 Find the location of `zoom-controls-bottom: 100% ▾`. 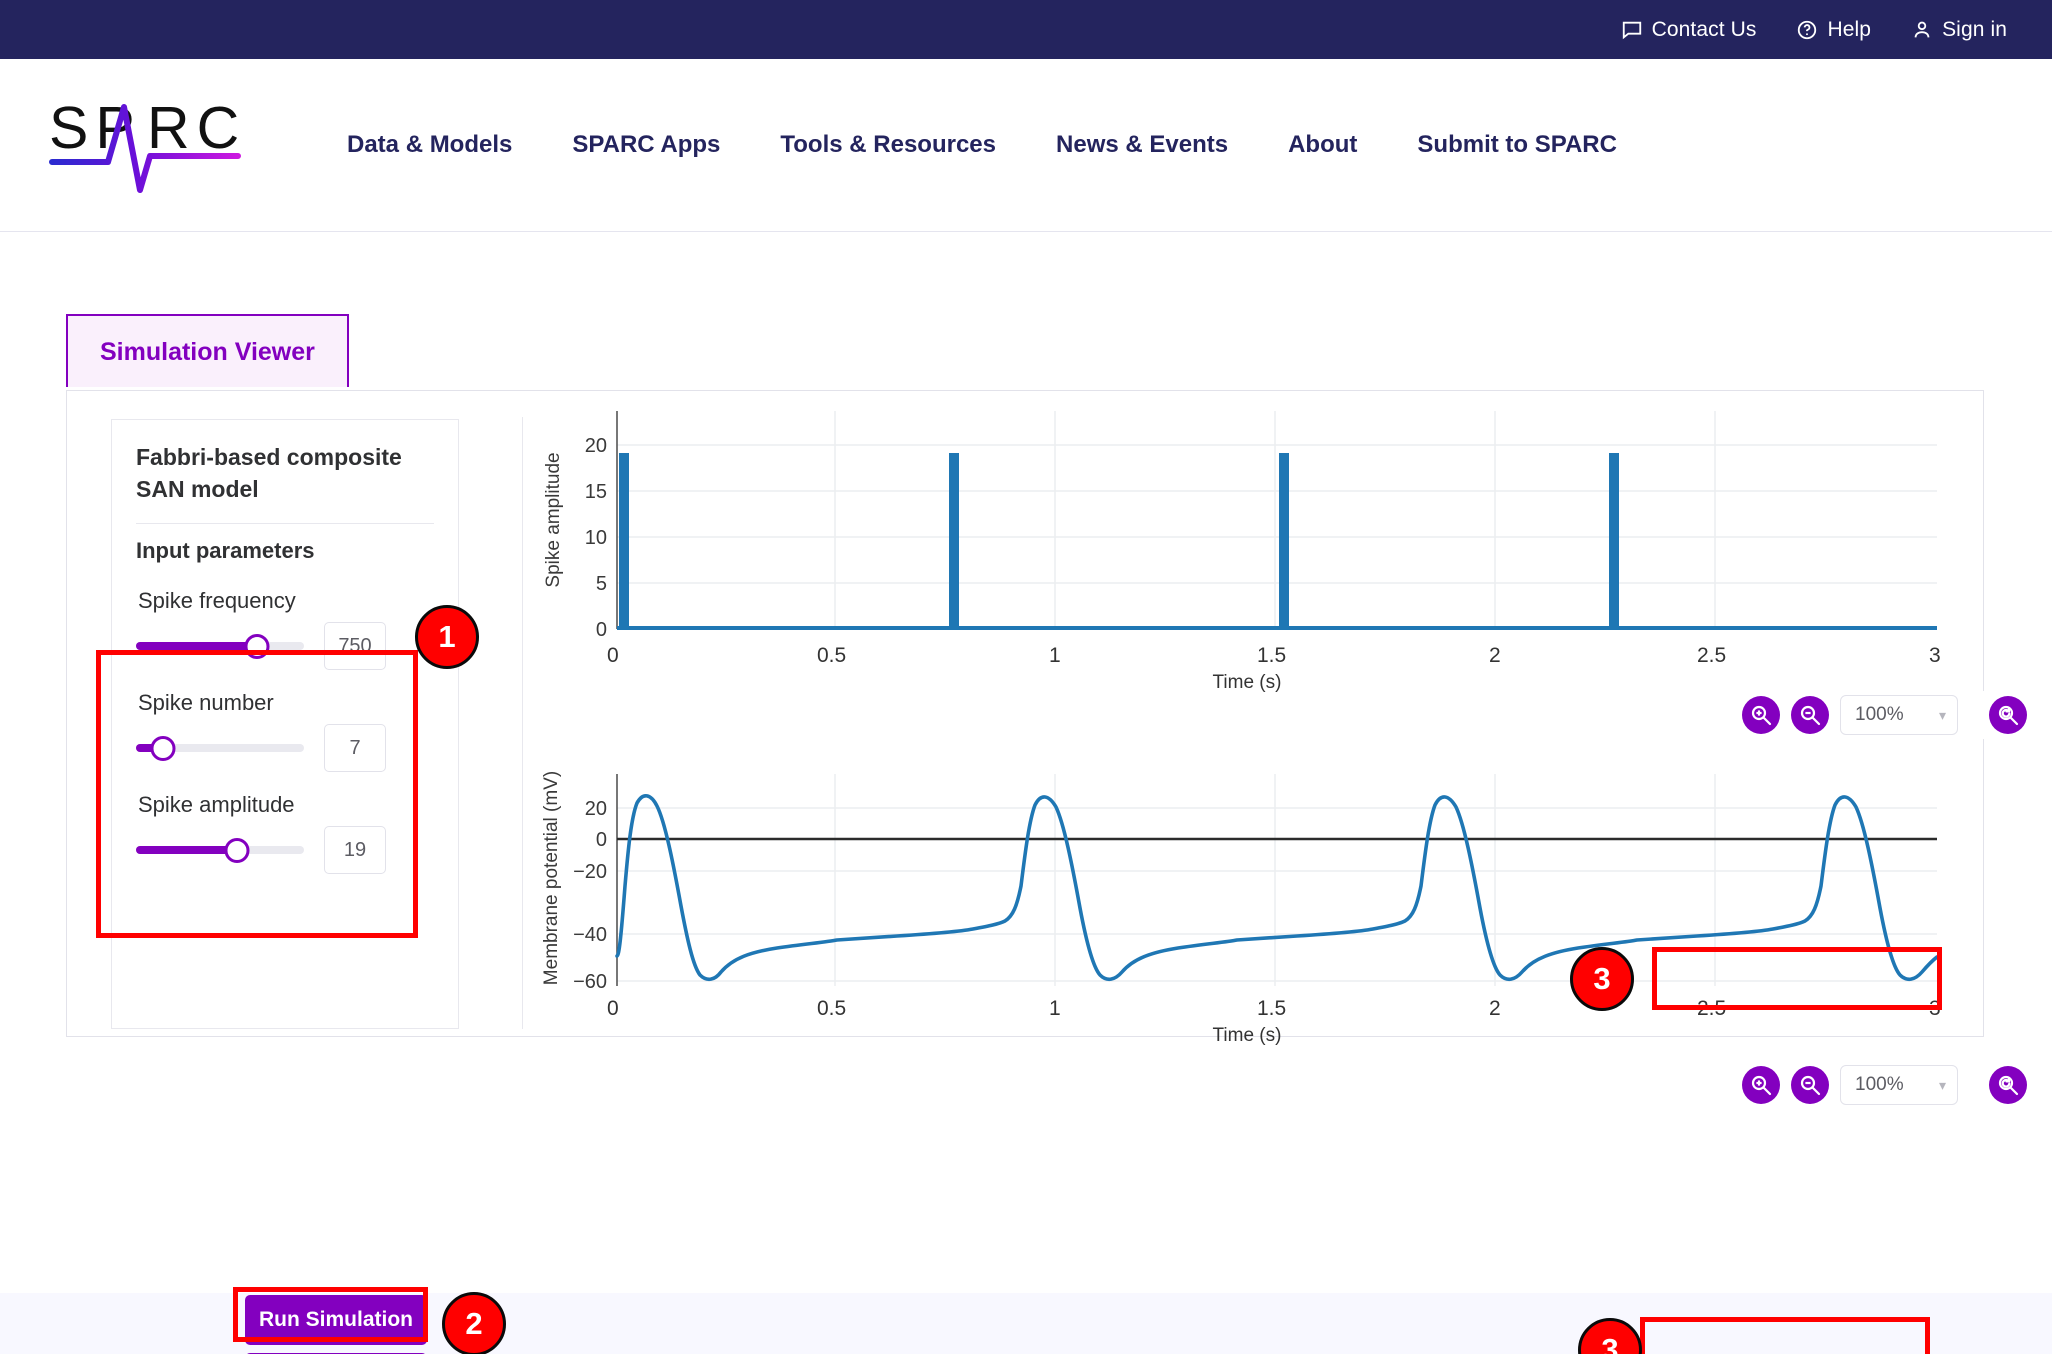

zoom-controls-bottom: 100% ▾ is located at coordinates (1884, 1085).